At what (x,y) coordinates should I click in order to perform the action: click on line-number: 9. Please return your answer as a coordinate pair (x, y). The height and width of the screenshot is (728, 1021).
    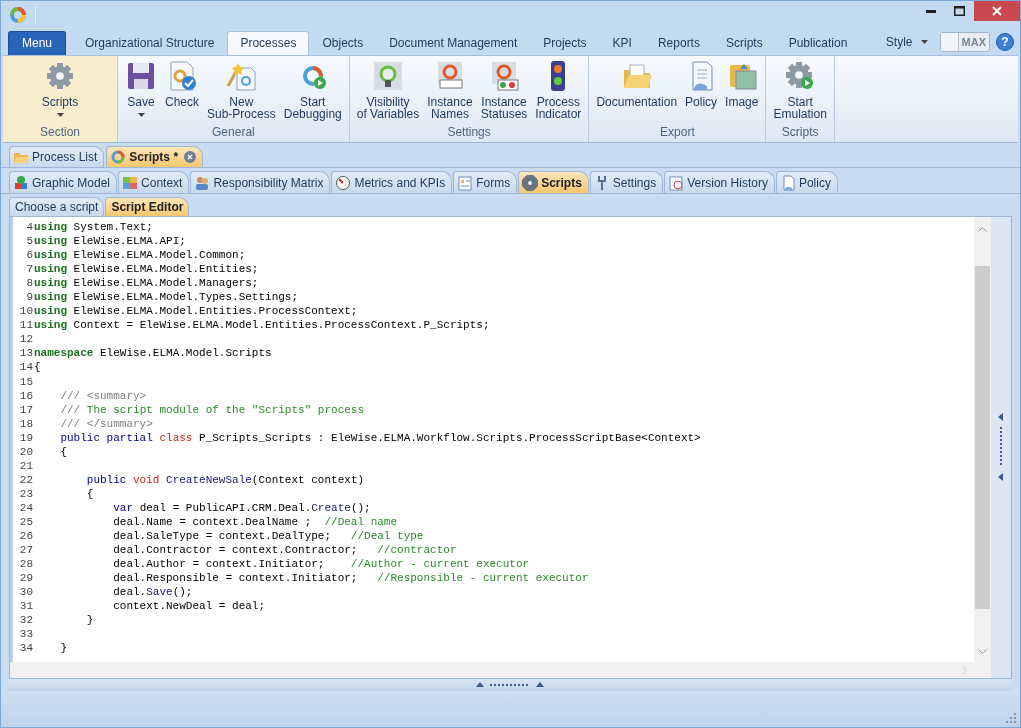
    Looking at the image, I should click on (29, 297).